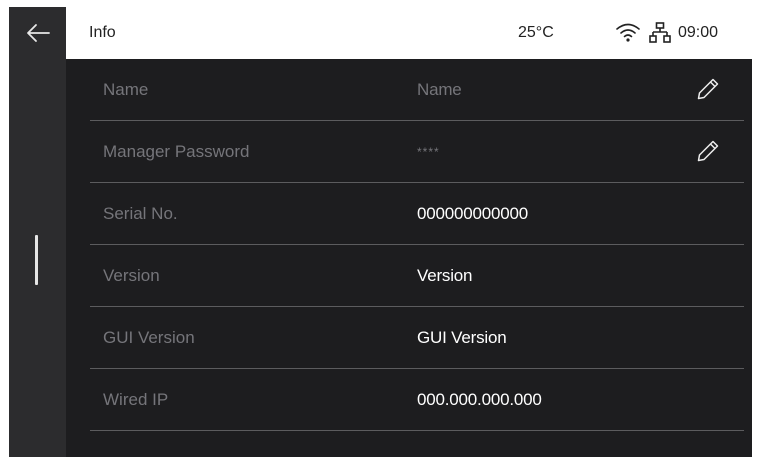 Image resolution: width=759 pixels, height=457 pixels. I want to click on row-value: Name, so click(439, 89).